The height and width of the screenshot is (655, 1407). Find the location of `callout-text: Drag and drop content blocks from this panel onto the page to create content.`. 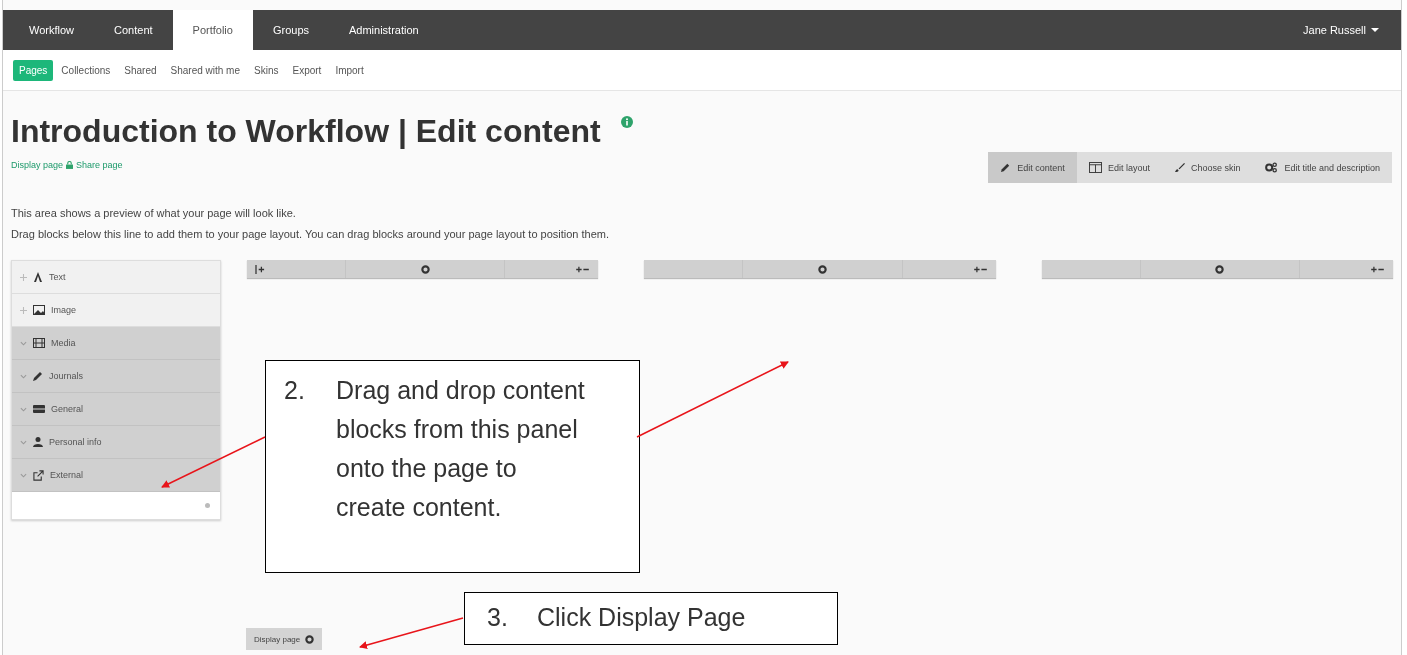

callout-text: Drag and drop content blocks from this panel onto the page to create content. is located at coordinates (461, 449).